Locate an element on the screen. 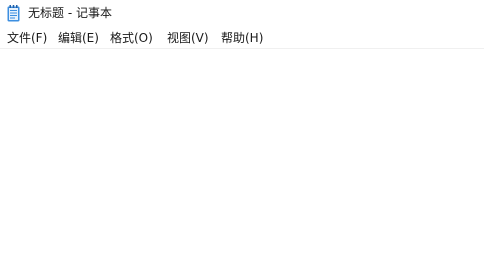 The height and width of the screenshot is (259, 484). menu-help: 帮助(H) is located at coordinates (242, 38).